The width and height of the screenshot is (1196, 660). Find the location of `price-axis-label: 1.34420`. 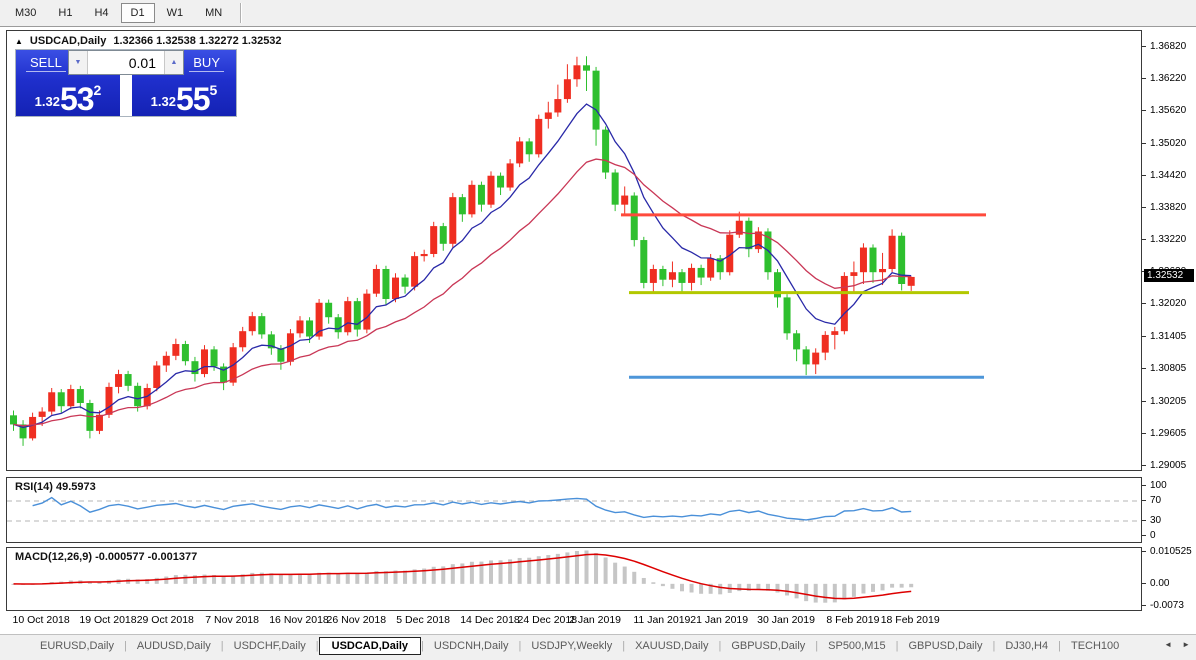

price-axis-label: 1.34420 is located at coordinates (1168, 175).